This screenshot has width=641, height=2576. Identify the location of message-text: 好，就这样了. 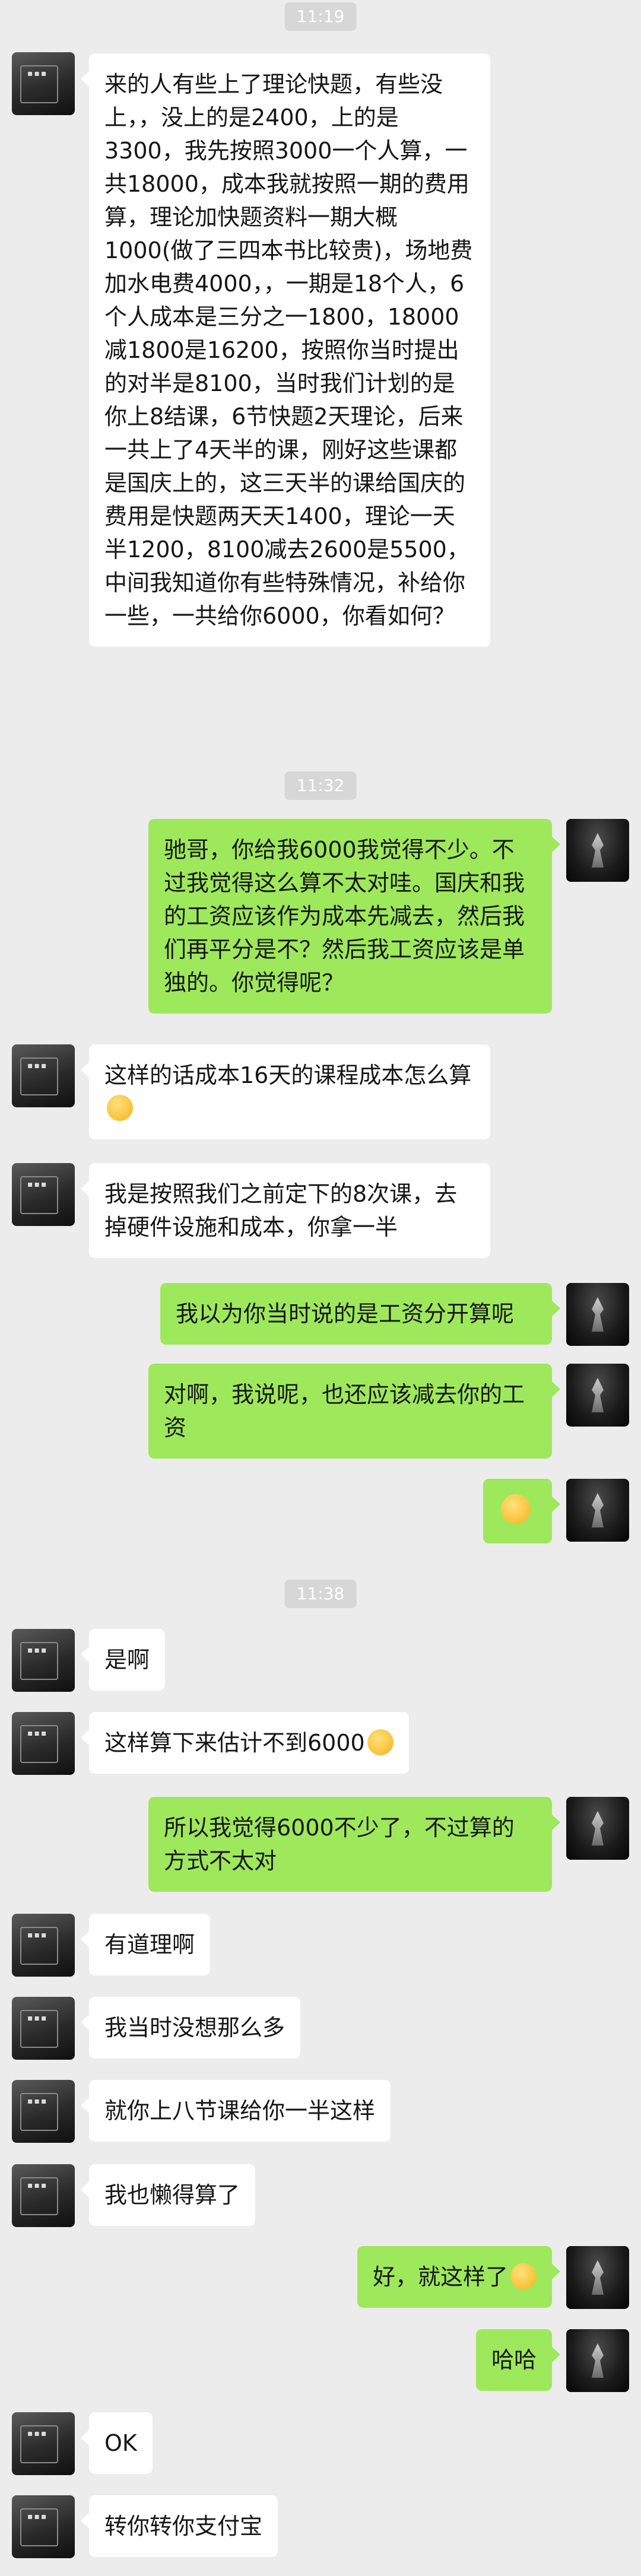
(440, 2277).